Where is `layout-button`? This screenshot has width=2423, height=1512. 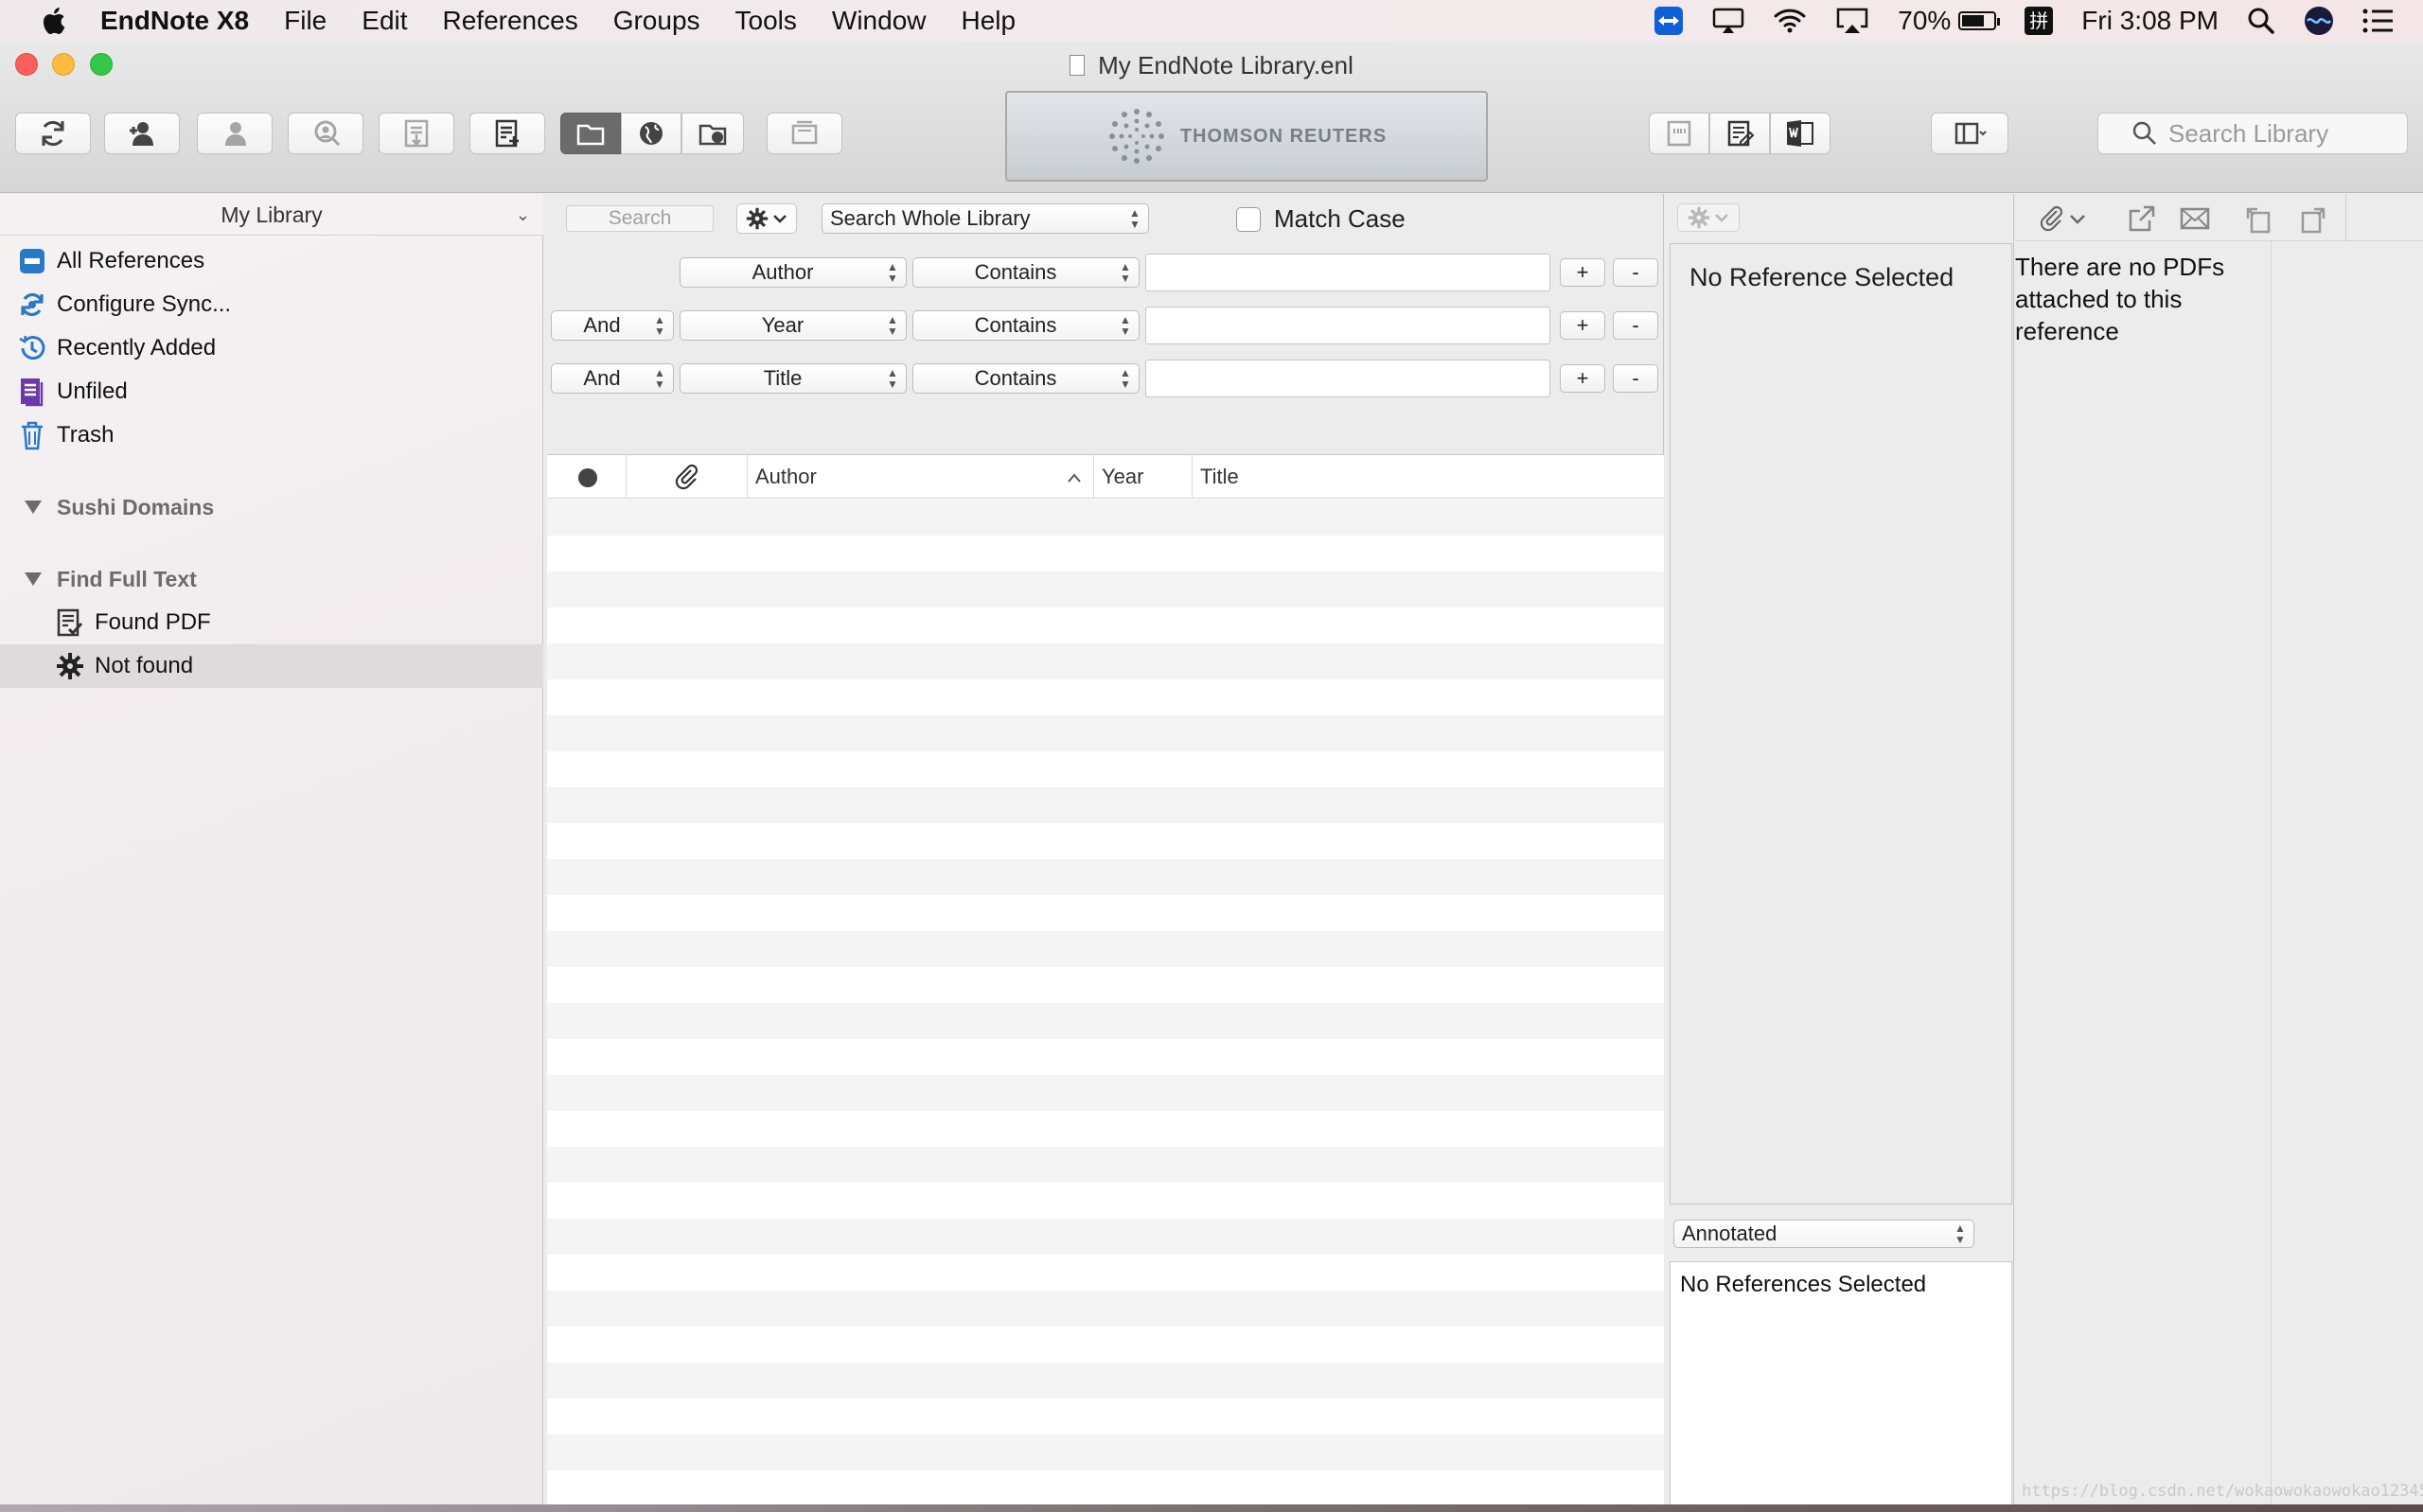
layout-button is located at coordinates (1969, 133).